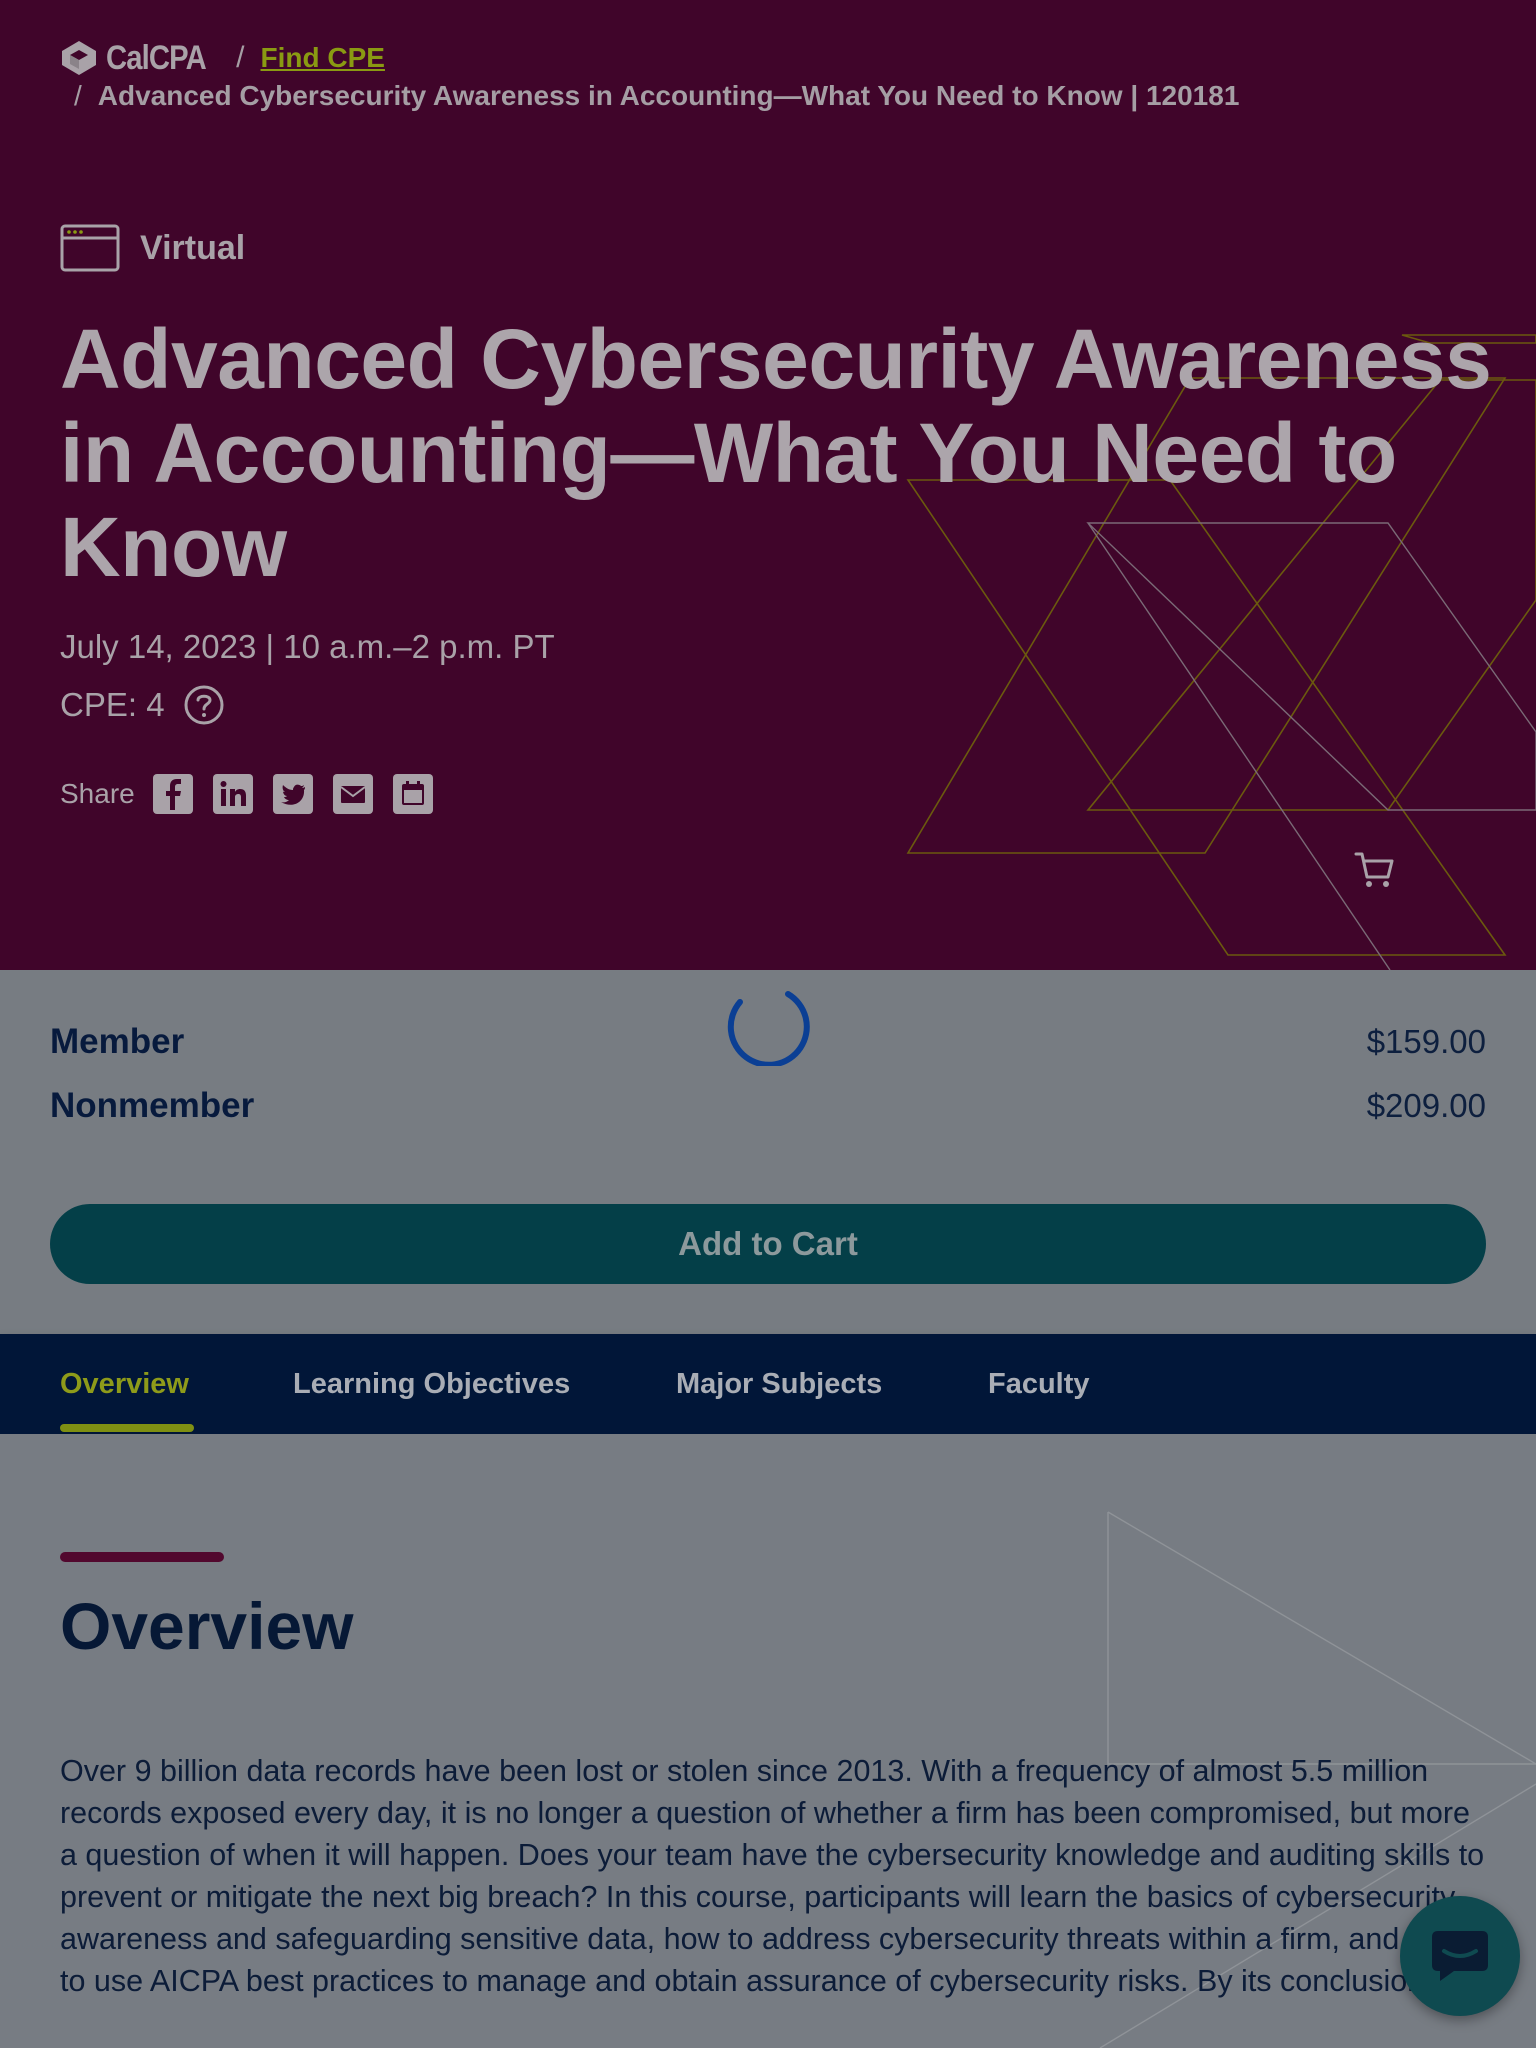  Describe the element at coordinates (204, 705) in the screenshot. I see `question-circle-icon` at that location.